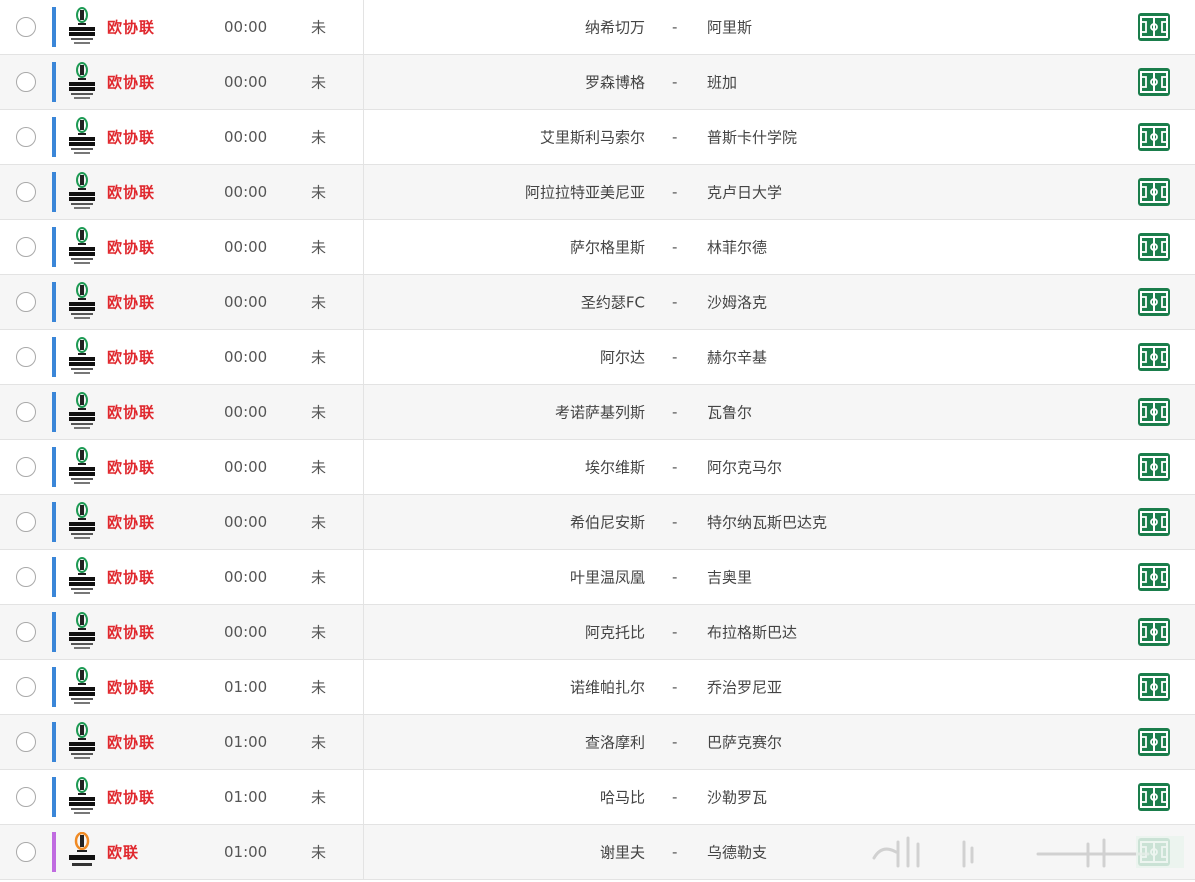 This screenshot has height=882, width=1195. Describe the element at coordinates (737, 247) in the screenshot. I see `away-team: 林菲尔德` at that location.